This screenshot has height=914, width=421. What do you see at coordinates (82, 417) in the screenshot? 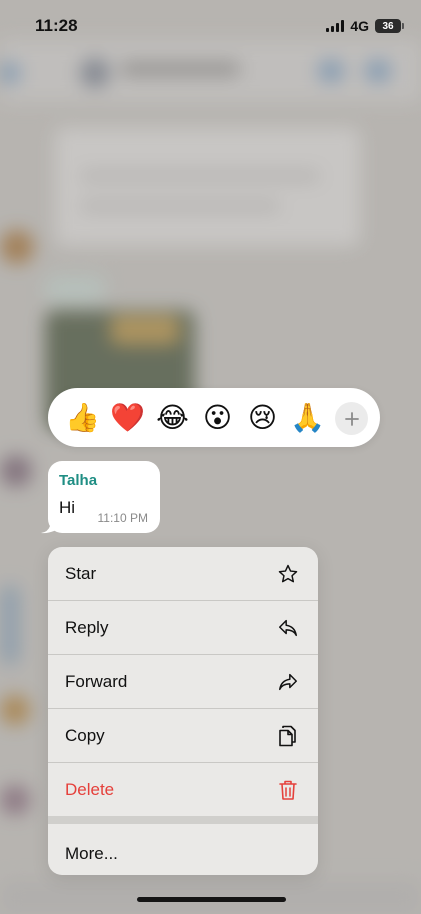
I see `reaction-thumbs-up: 👍` at bounding box center [82, 417].